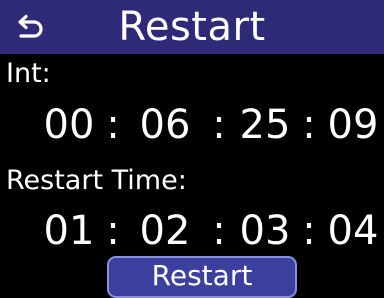 The width and height of the screenshot is (384, 298). I want to click on restart-hours: 01, so click(69, 231).